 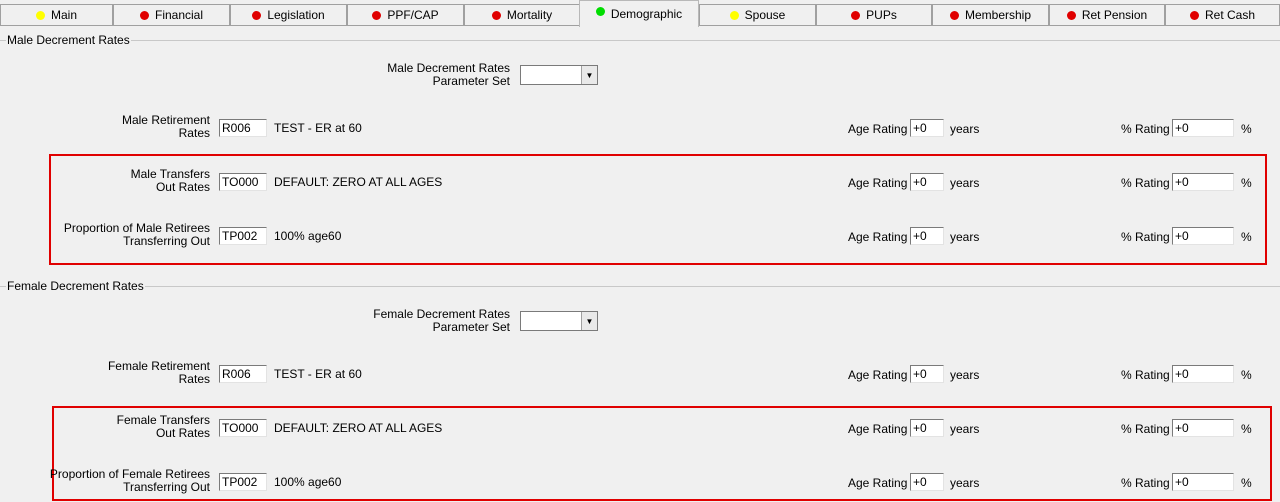 I want to click on tab-spouse: Spouse, so click(x=757, y=14).